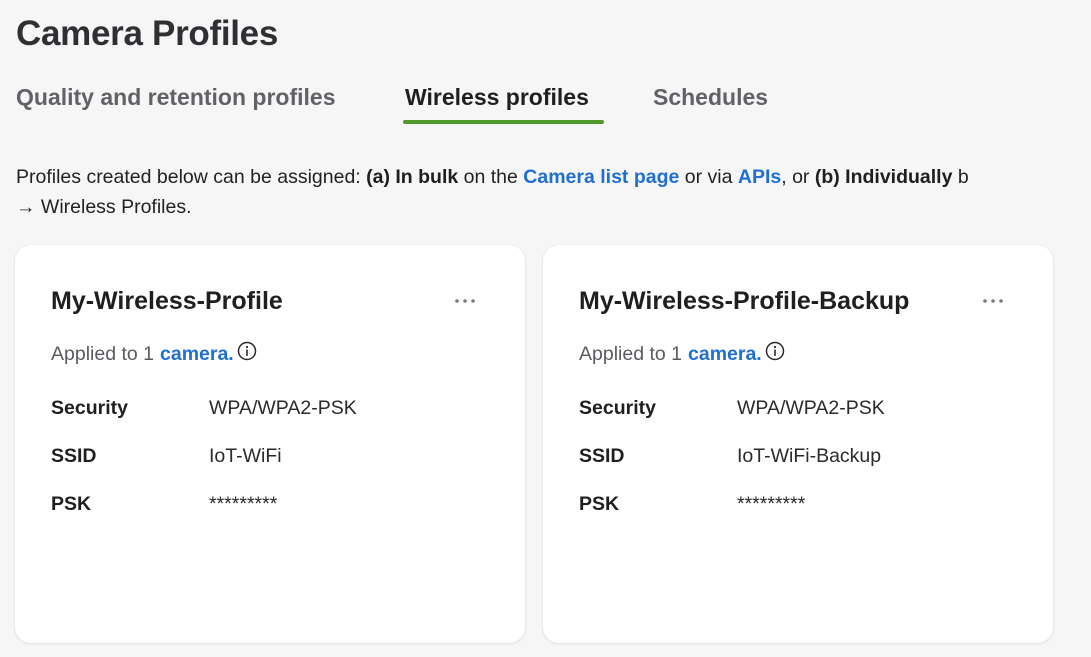 The image size is (1091, 657). I want to click on intro-line-2: → Wireless Profiles., so click(104, 207).